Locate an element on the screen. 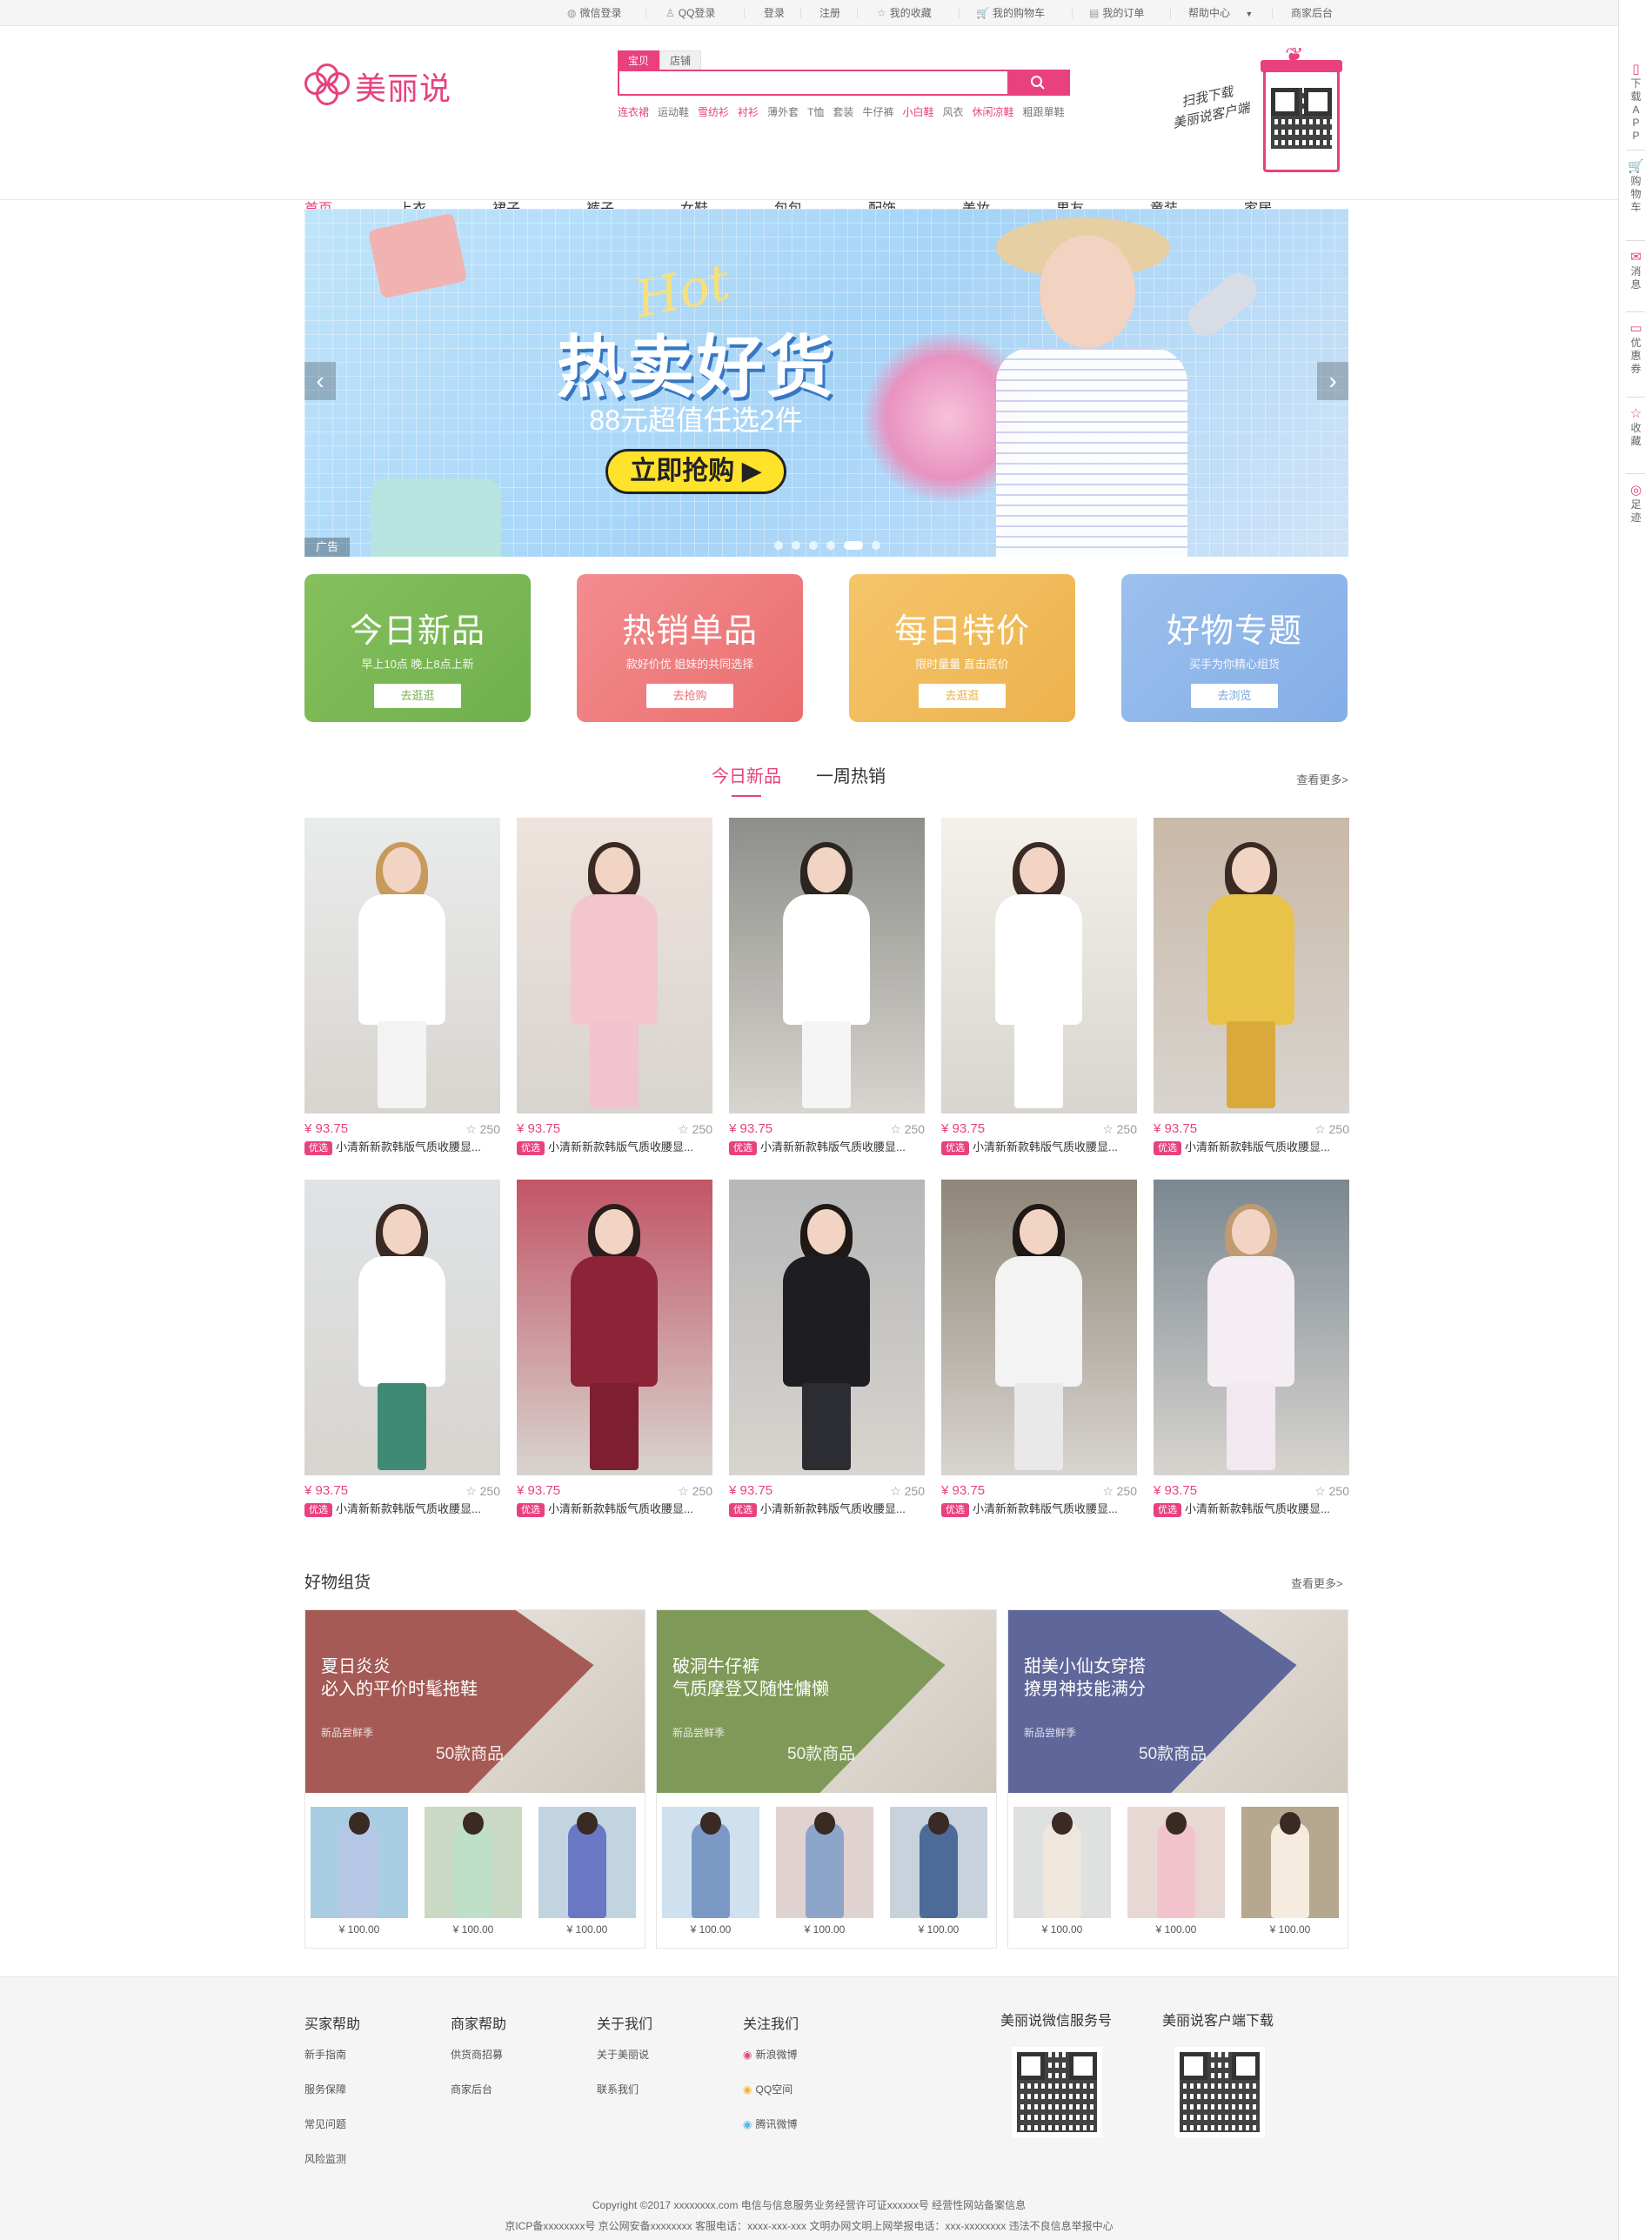  sidebar-item: ▯ 下载APP is located at coordinates (1635, 103).